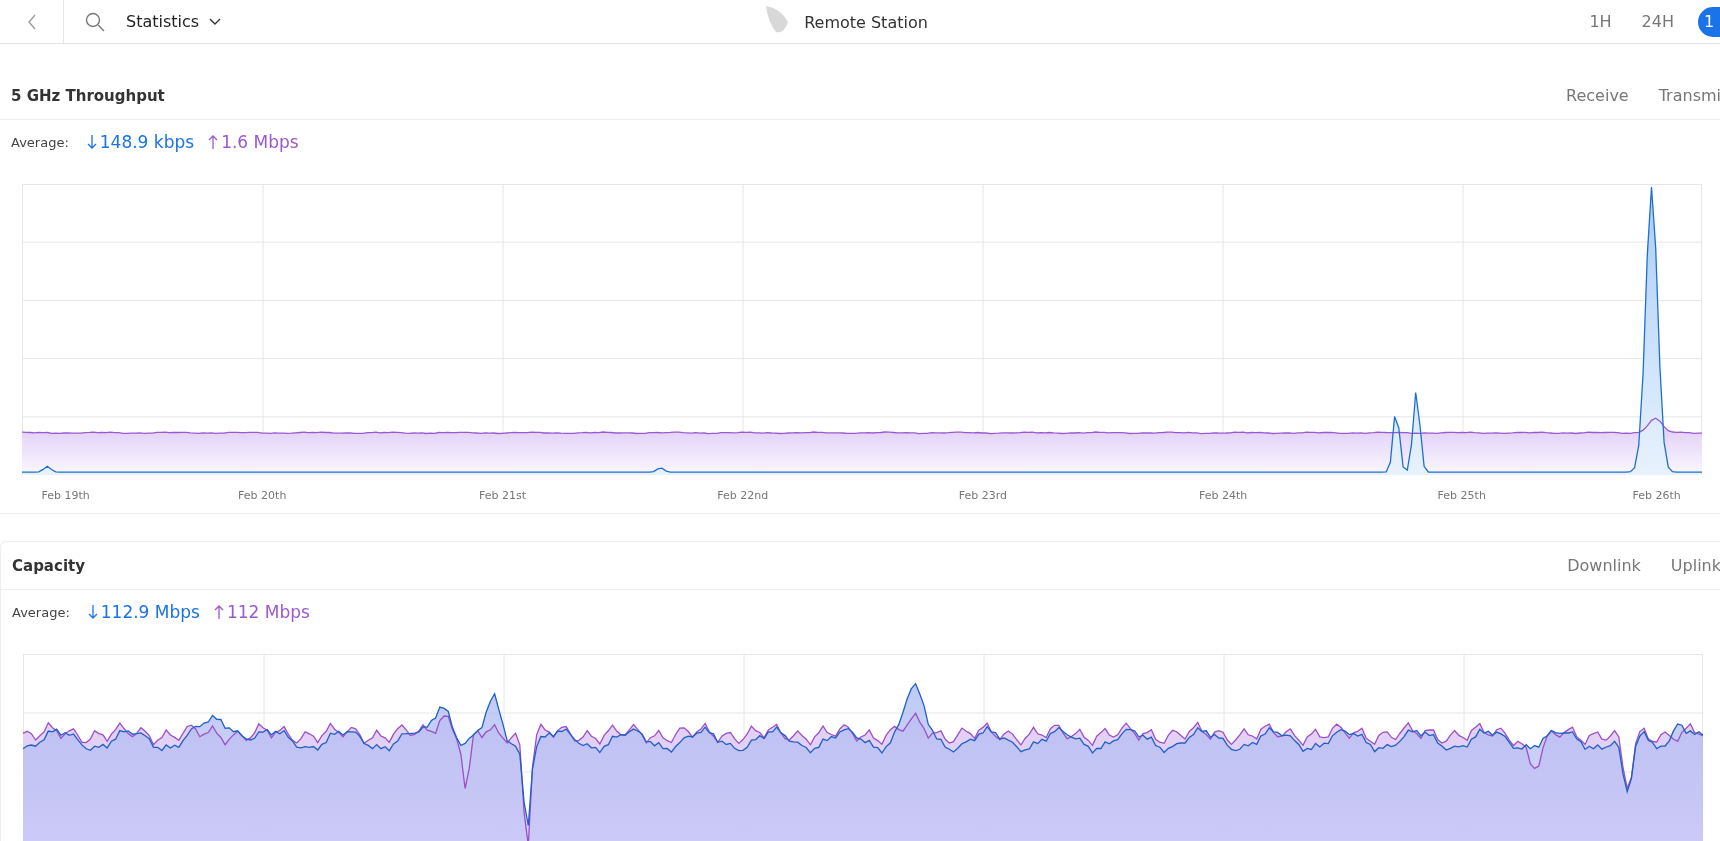  I want to click on axis-label: Feb 25th, so click(1461, 495).